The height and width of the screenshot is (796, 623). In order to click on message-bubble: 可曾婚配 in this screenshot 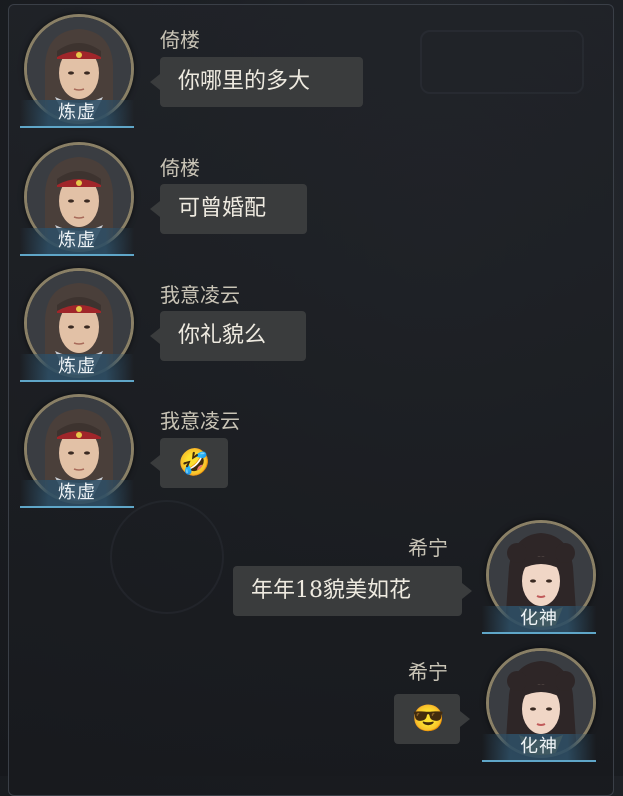, I will do `click(228, 209)`.